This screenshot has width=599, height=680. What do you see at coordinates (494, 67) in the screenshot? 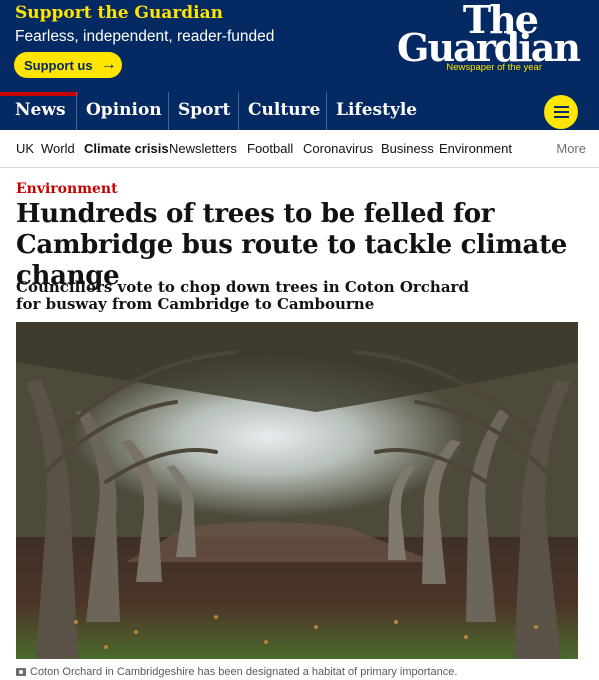
I see `logo-tagline: Newspaper of the year` at bounding box center [494, 67].